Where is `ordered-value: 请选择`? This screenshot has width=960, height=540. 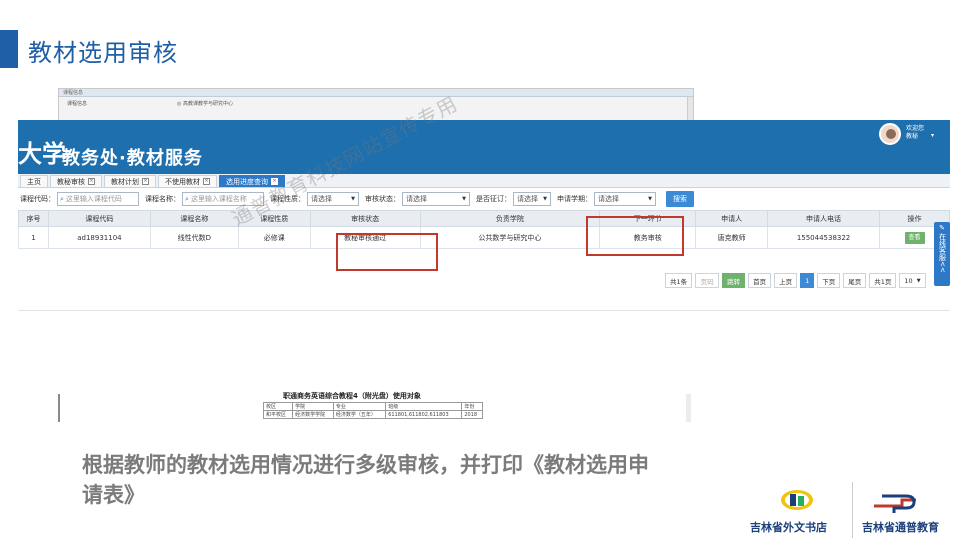 ordered-value: 请选择 is located at coordinates (527, 199).